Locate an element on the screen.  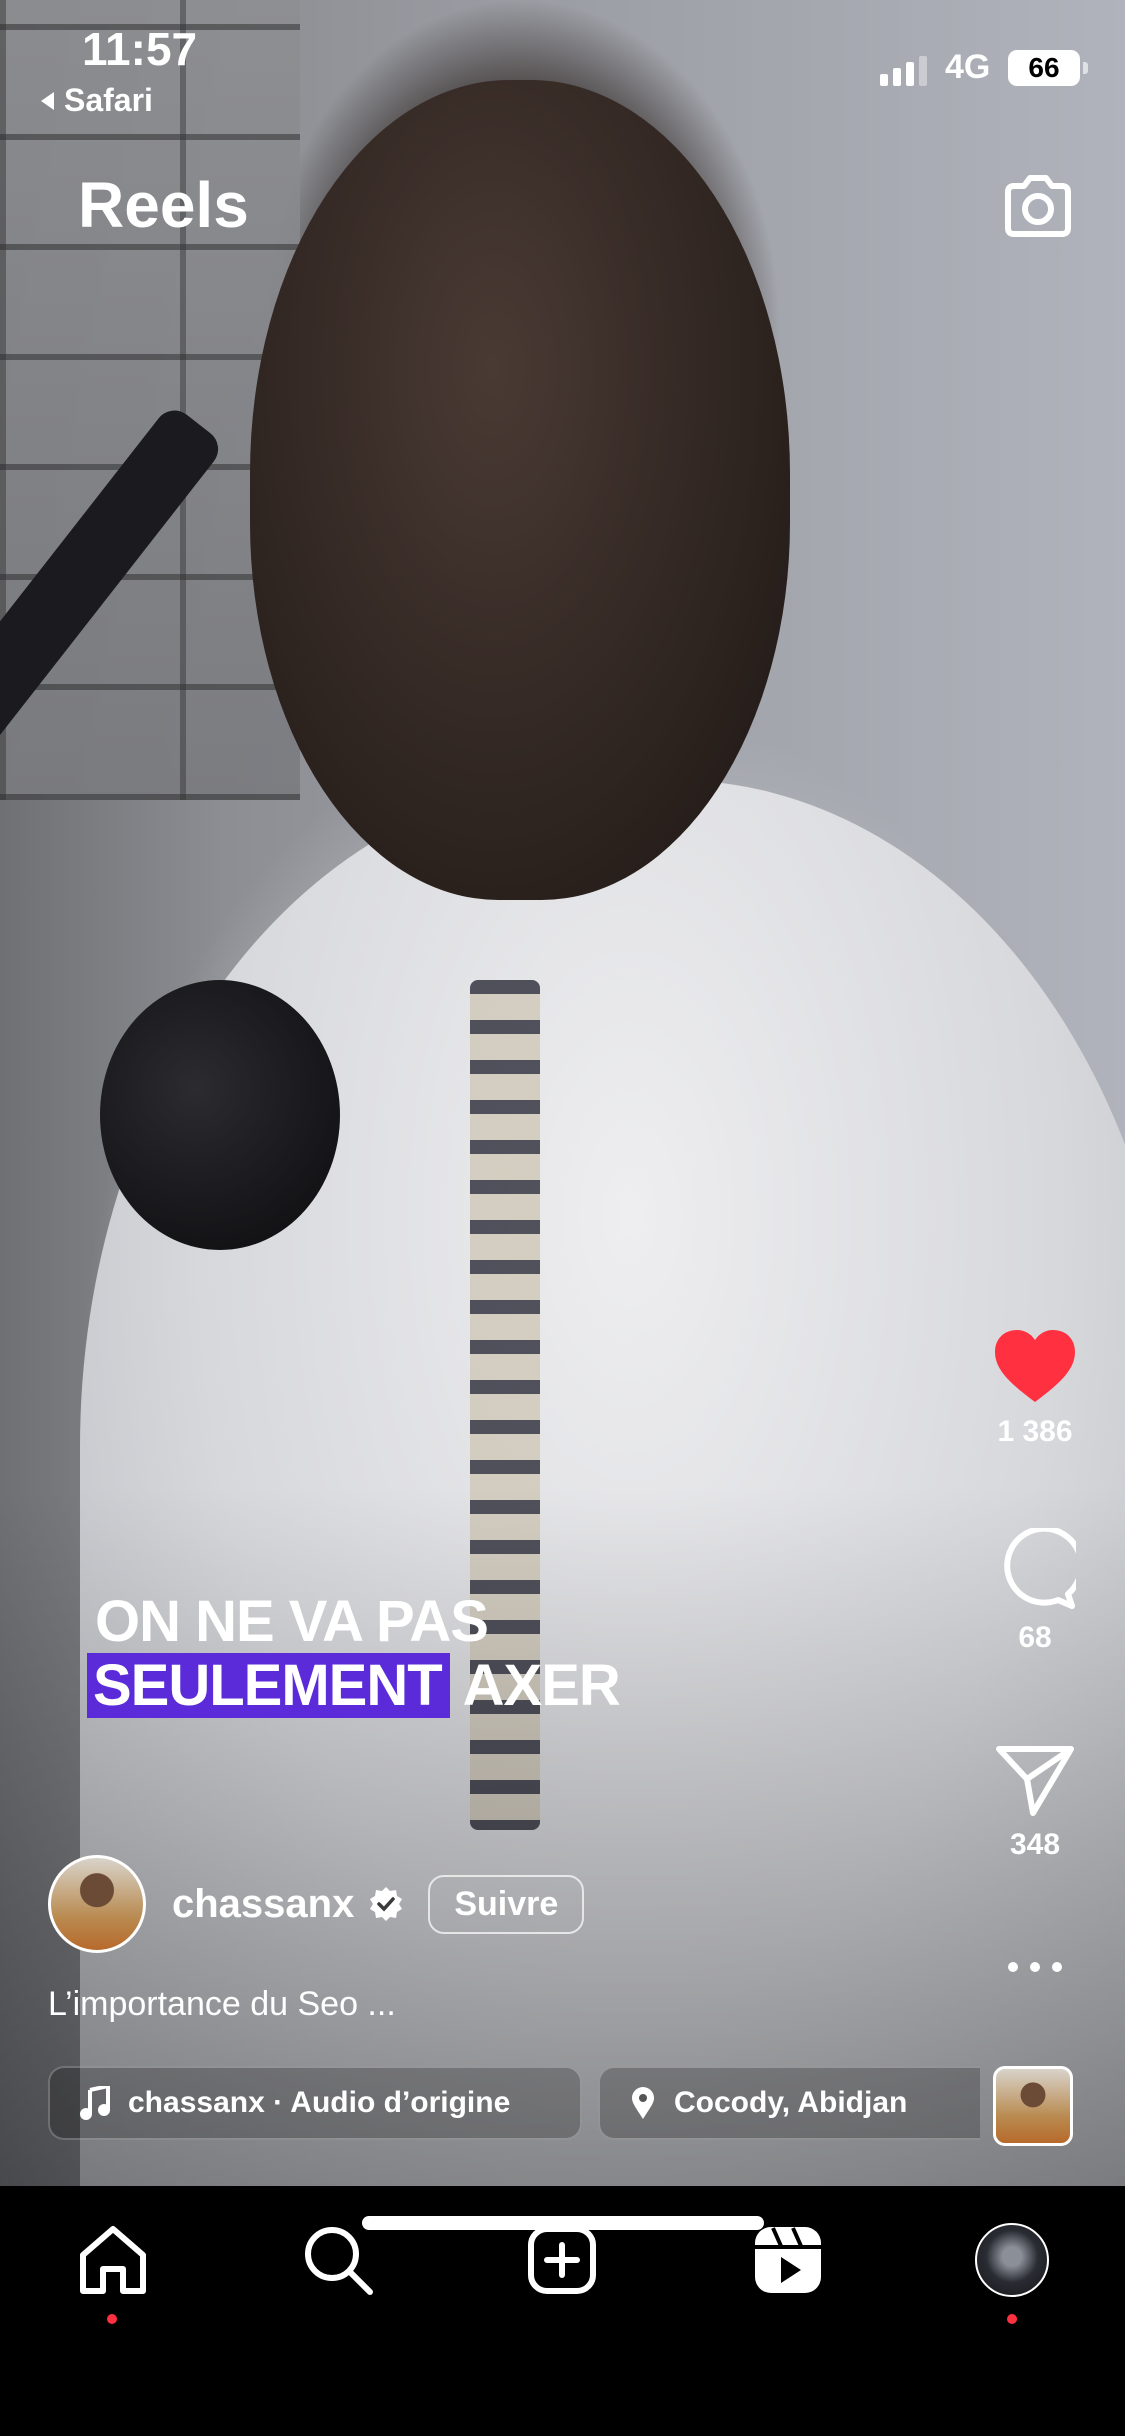
home-notification-dot is located at coordinates (112, 2319).